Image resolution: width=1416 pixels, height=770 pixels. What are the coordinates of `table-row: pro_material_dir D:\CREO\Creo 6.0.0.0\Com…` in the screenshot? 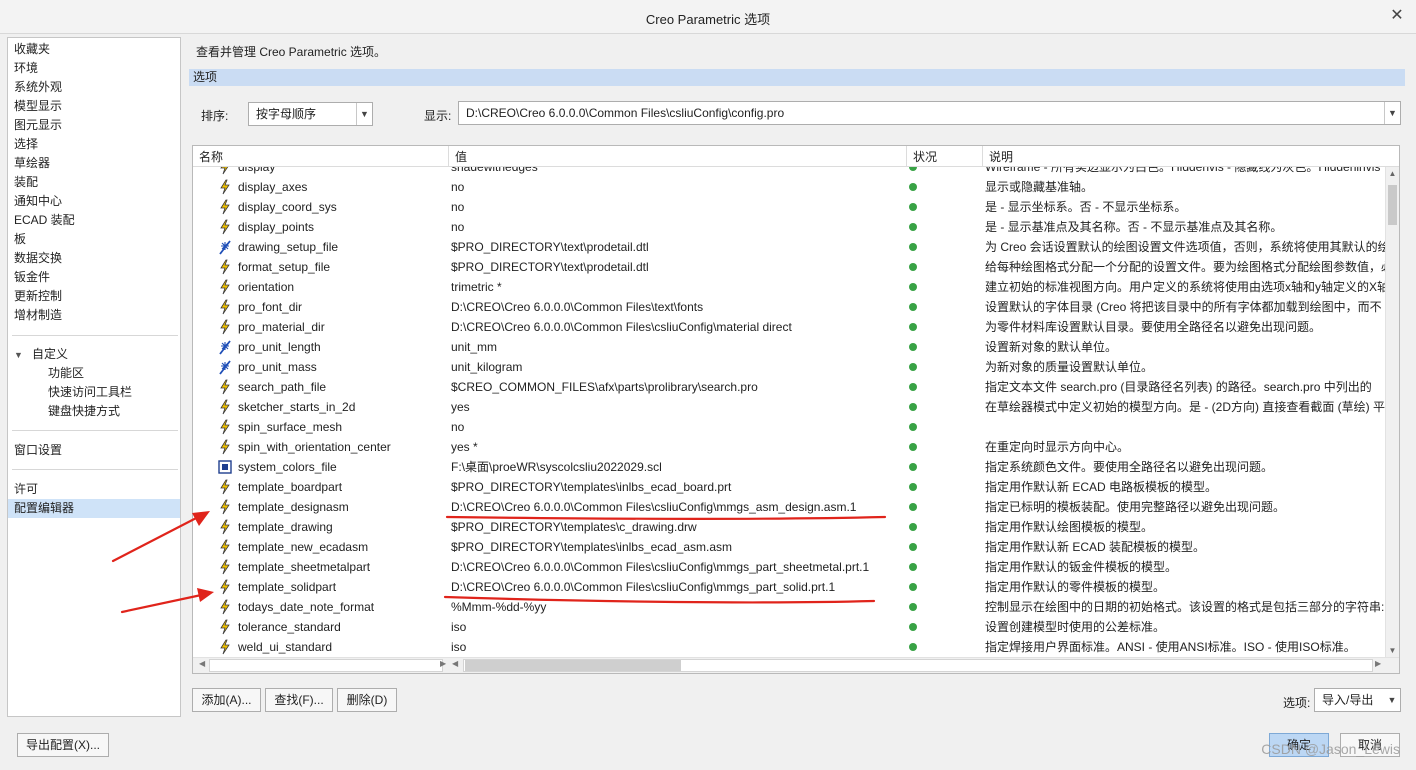 It's located at (789, 327).